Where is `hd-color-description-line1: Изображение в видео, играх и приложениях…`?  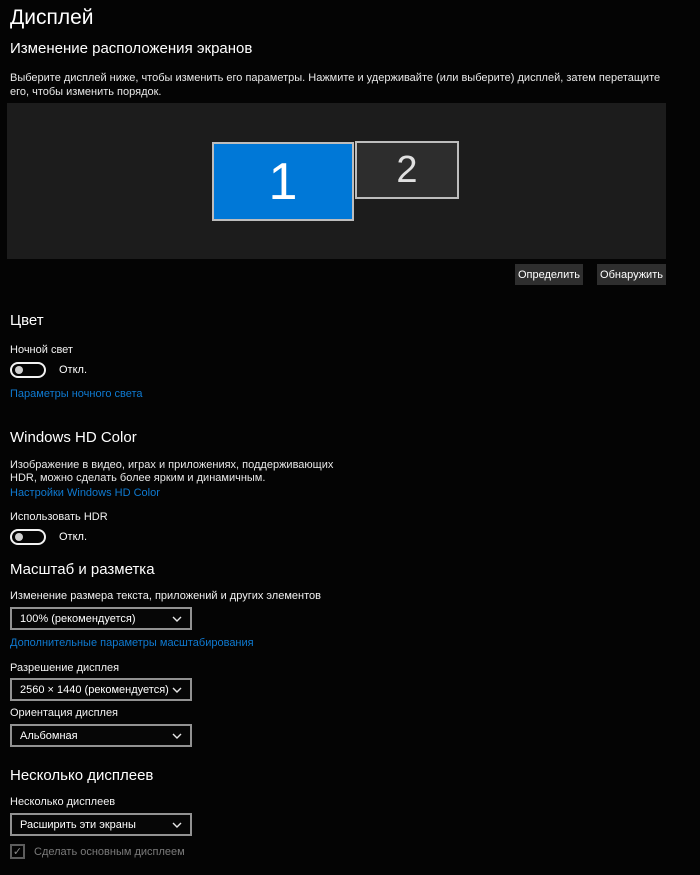
hd-color-description-line1: Изображение в видео, играх и приложениях… is located at coordinates (172, 465).